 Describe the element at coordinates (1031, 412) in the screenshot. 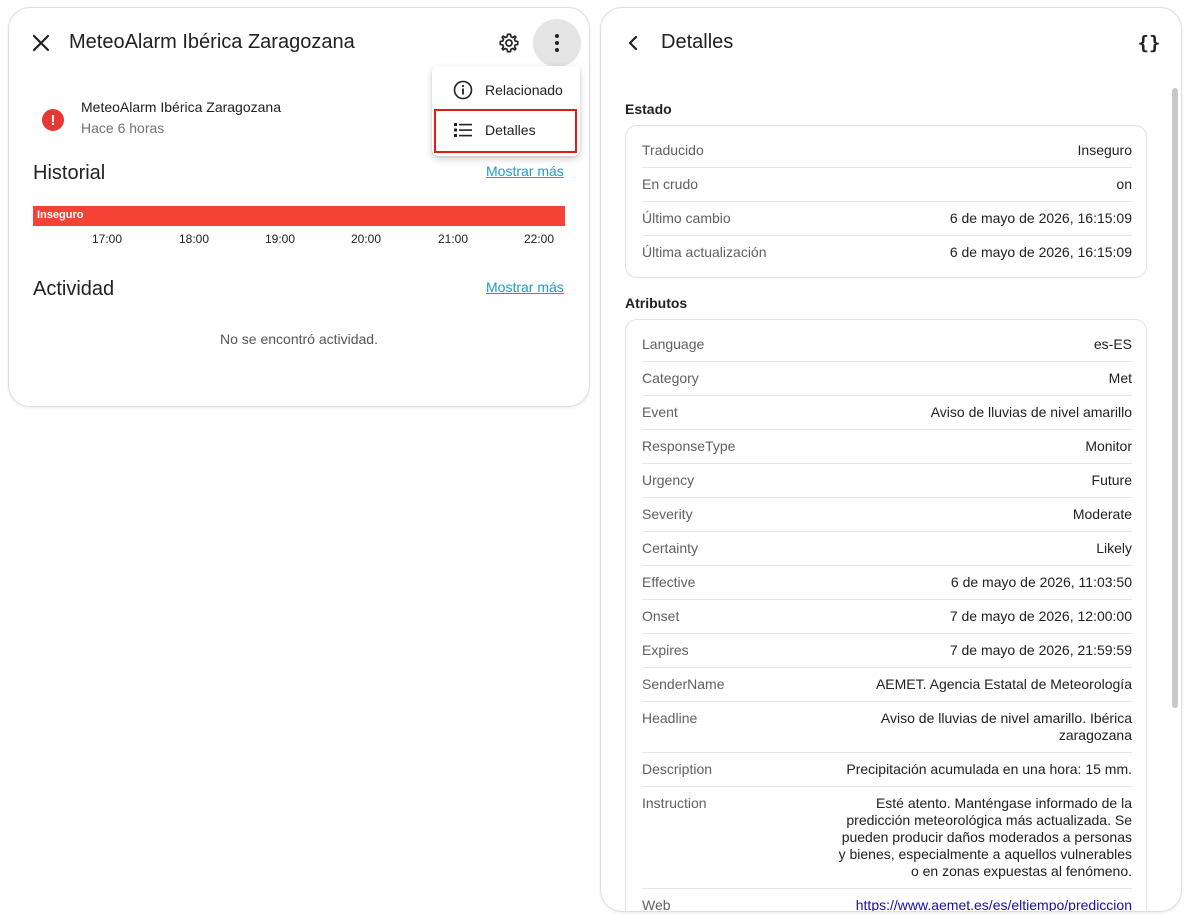

I see `attribute-value: Aviso de lluvias de nivel amarillo` at that location.